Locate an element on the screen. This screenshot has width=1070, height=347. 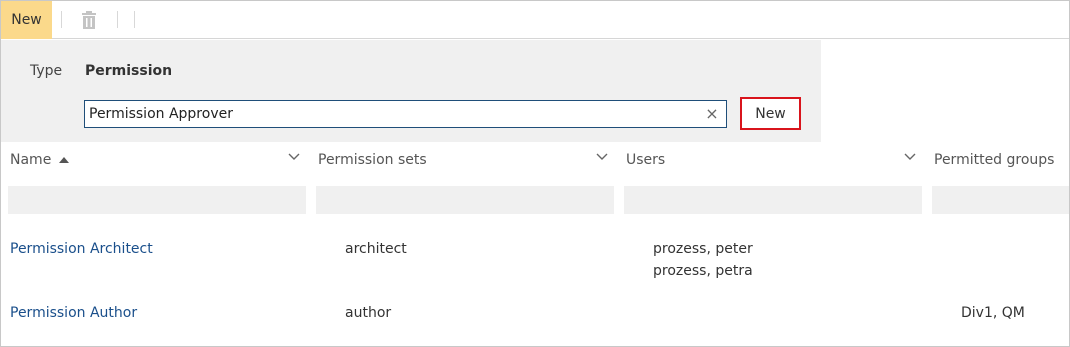
column-header-label: Permitted groups is located at coordinates (994, 160).